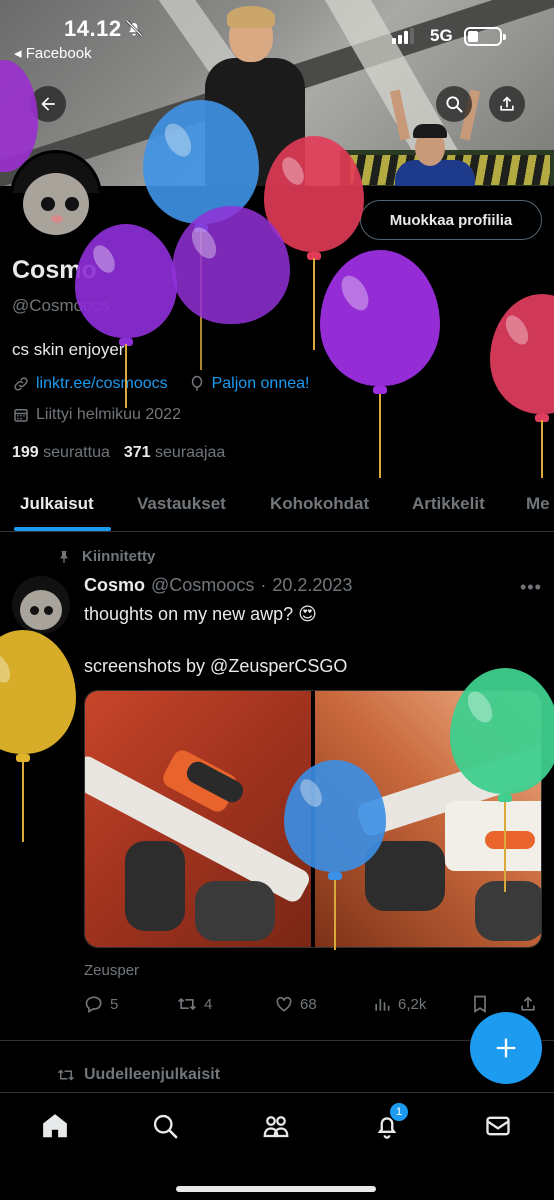  Describe the element at coordinates (134, 28) in the screenshot. I see `bell-off-icon` at that location.